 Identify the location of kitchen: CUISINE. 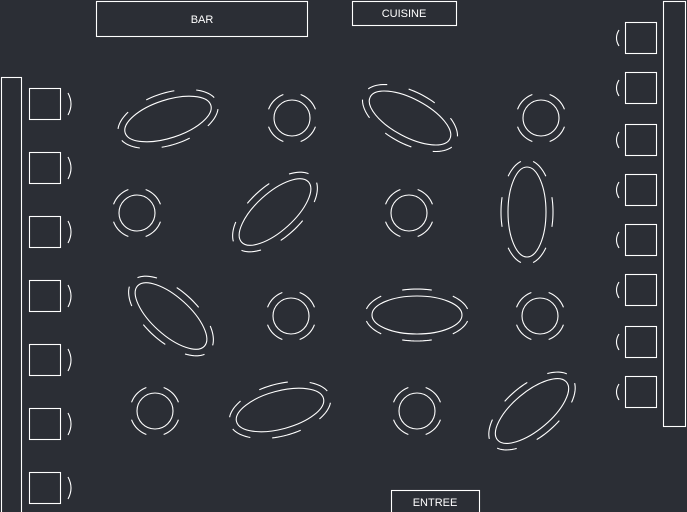
(404, 13).